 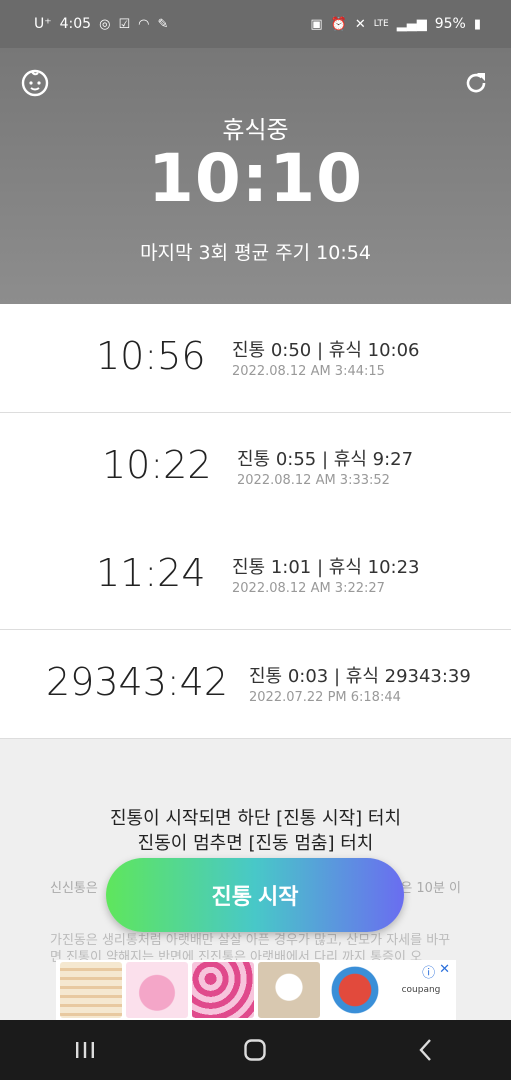 What do you see at coordinates (360, 24) in the screenshot?
I see `mute-icon: ✕` at bounding box center [360, 24].